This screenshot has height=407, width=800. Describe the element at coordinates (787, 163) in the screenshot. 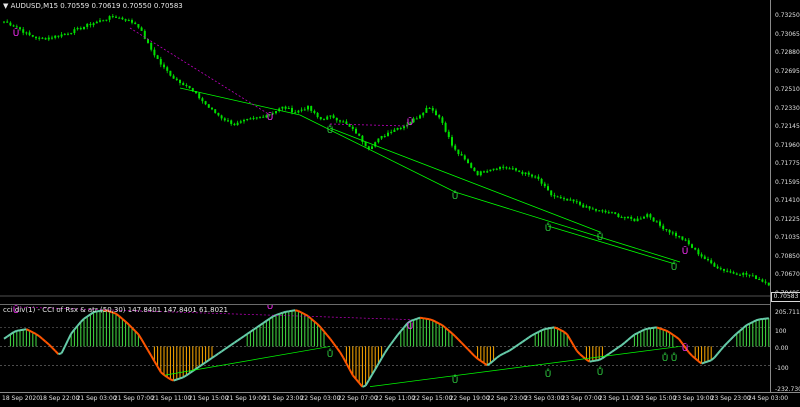

I see `price-axis-label: 0.71775` at that location.